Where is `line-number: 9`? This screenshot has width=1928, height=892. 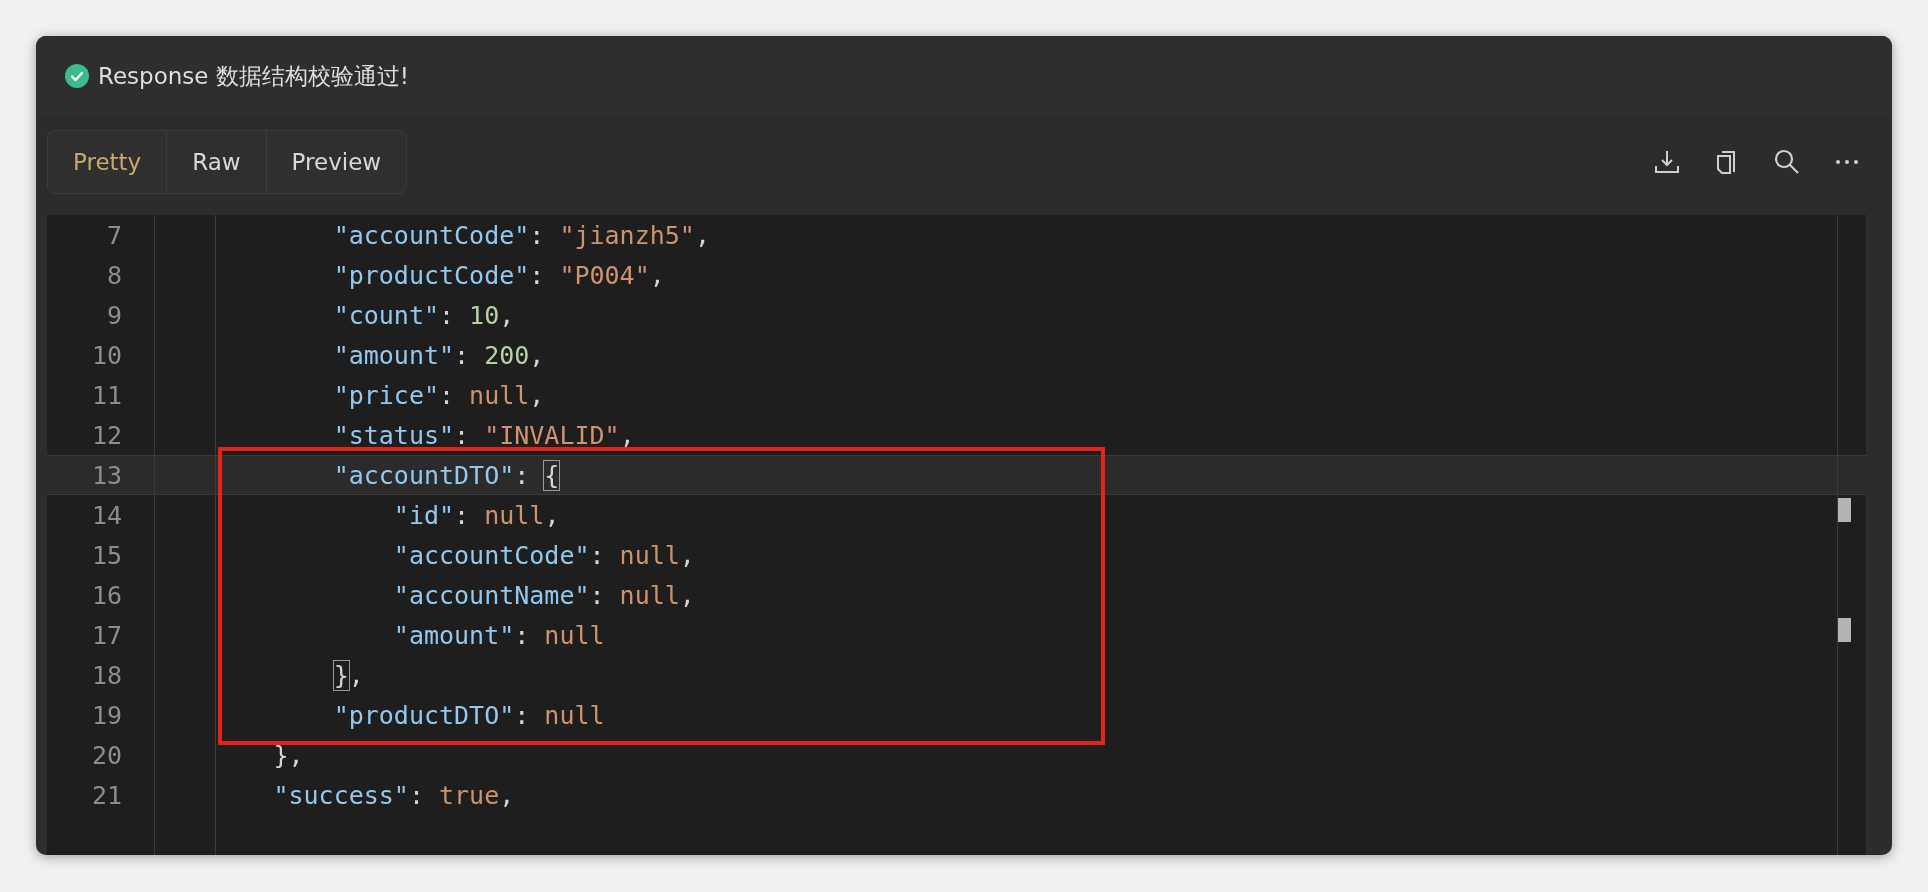
line-number: 9 is located at coordinates (114, 315).